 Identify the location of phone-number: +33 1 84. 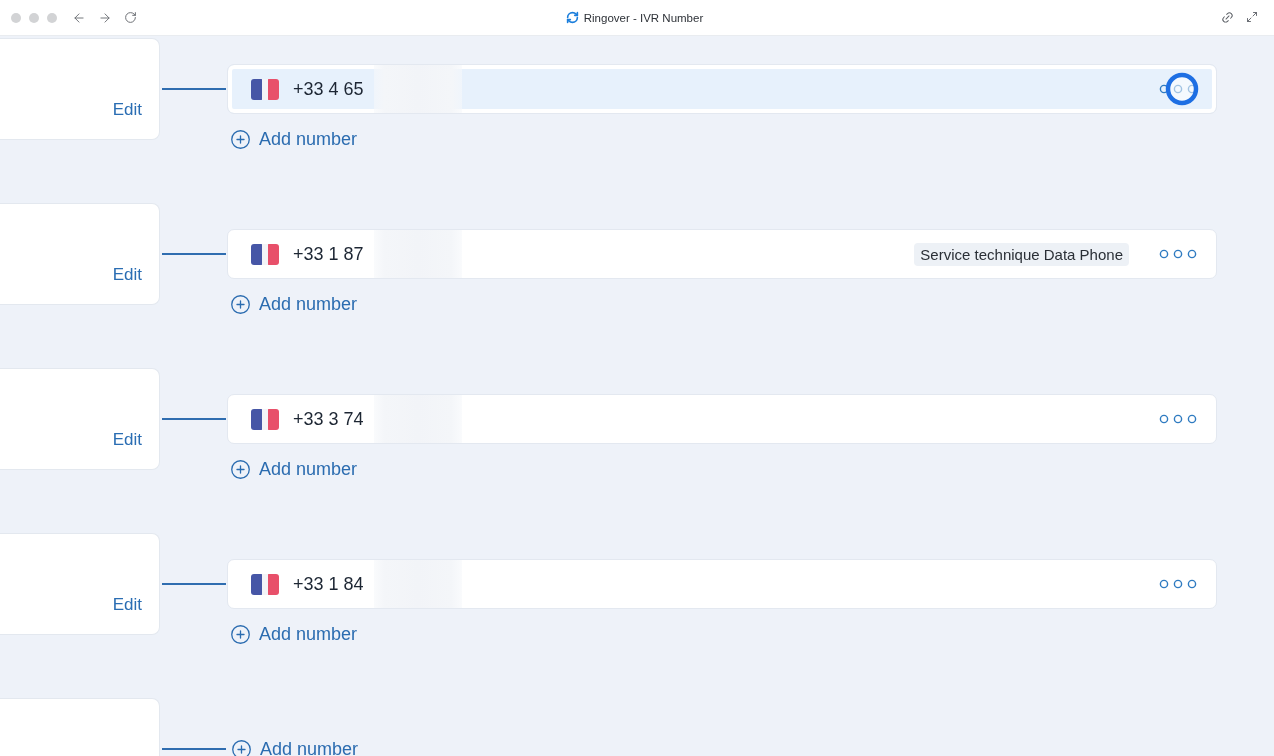
(328, 584).